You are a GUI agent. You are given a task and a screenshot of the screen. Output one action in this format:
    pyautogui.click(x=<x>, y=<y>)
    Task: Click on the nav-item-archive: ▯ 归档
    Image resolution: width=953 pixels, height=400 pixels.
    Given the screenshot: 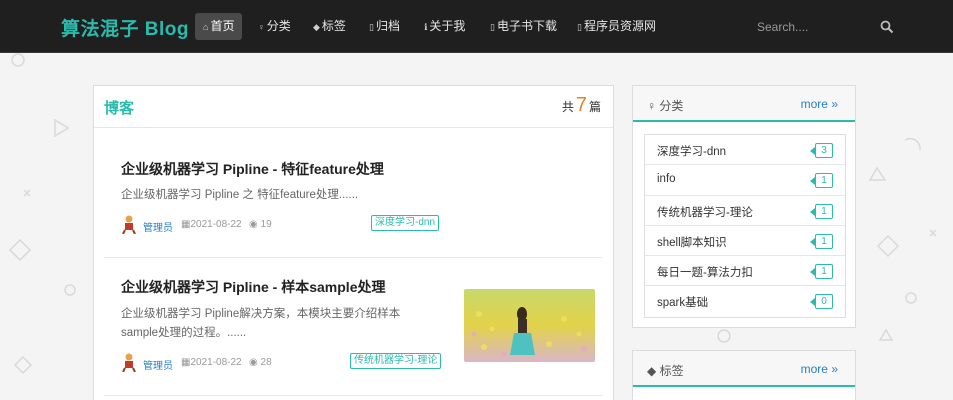 What is the action you would take?
    pyautogui.click(x=384, y=26)
    